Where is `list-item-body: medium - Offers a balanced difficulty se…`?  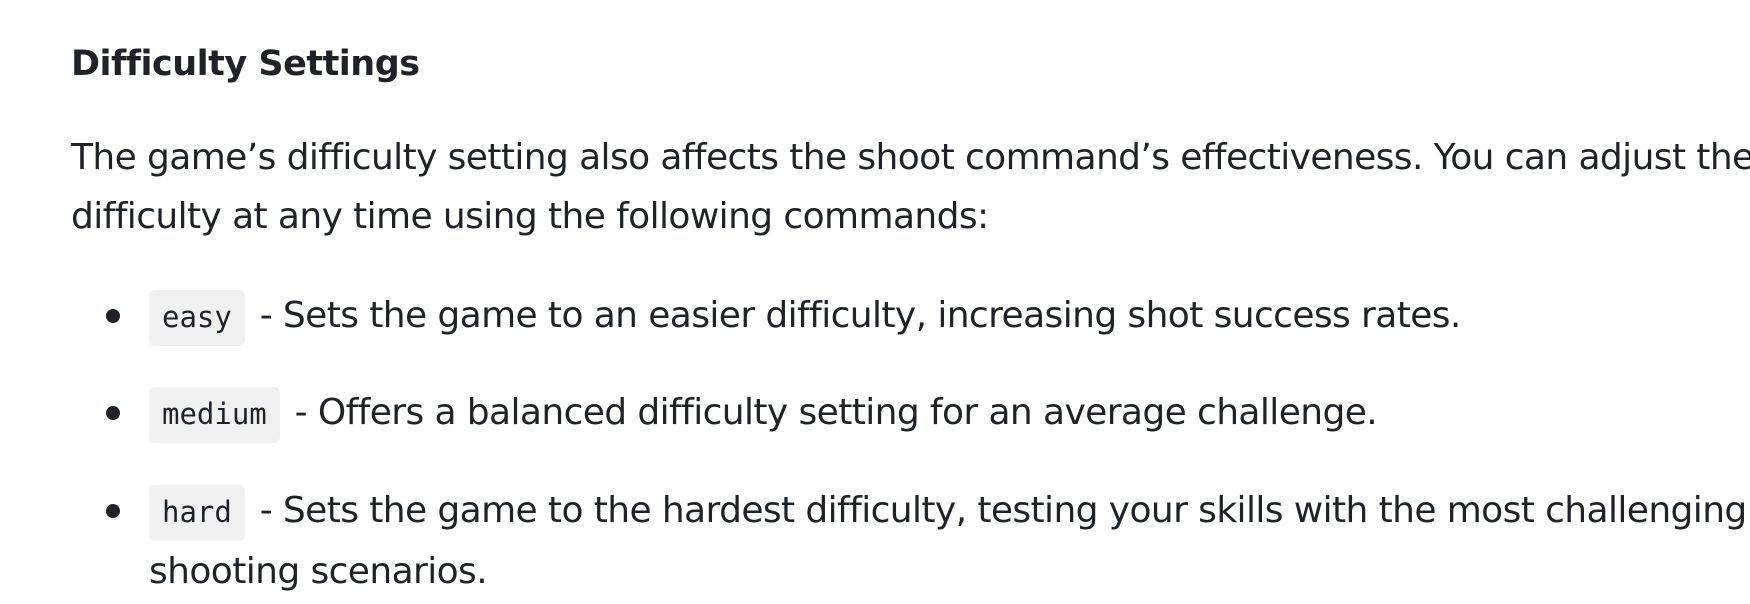
list-item-body: medium - Offers a balanced difficulty se… is located at coordinates (944, 413).